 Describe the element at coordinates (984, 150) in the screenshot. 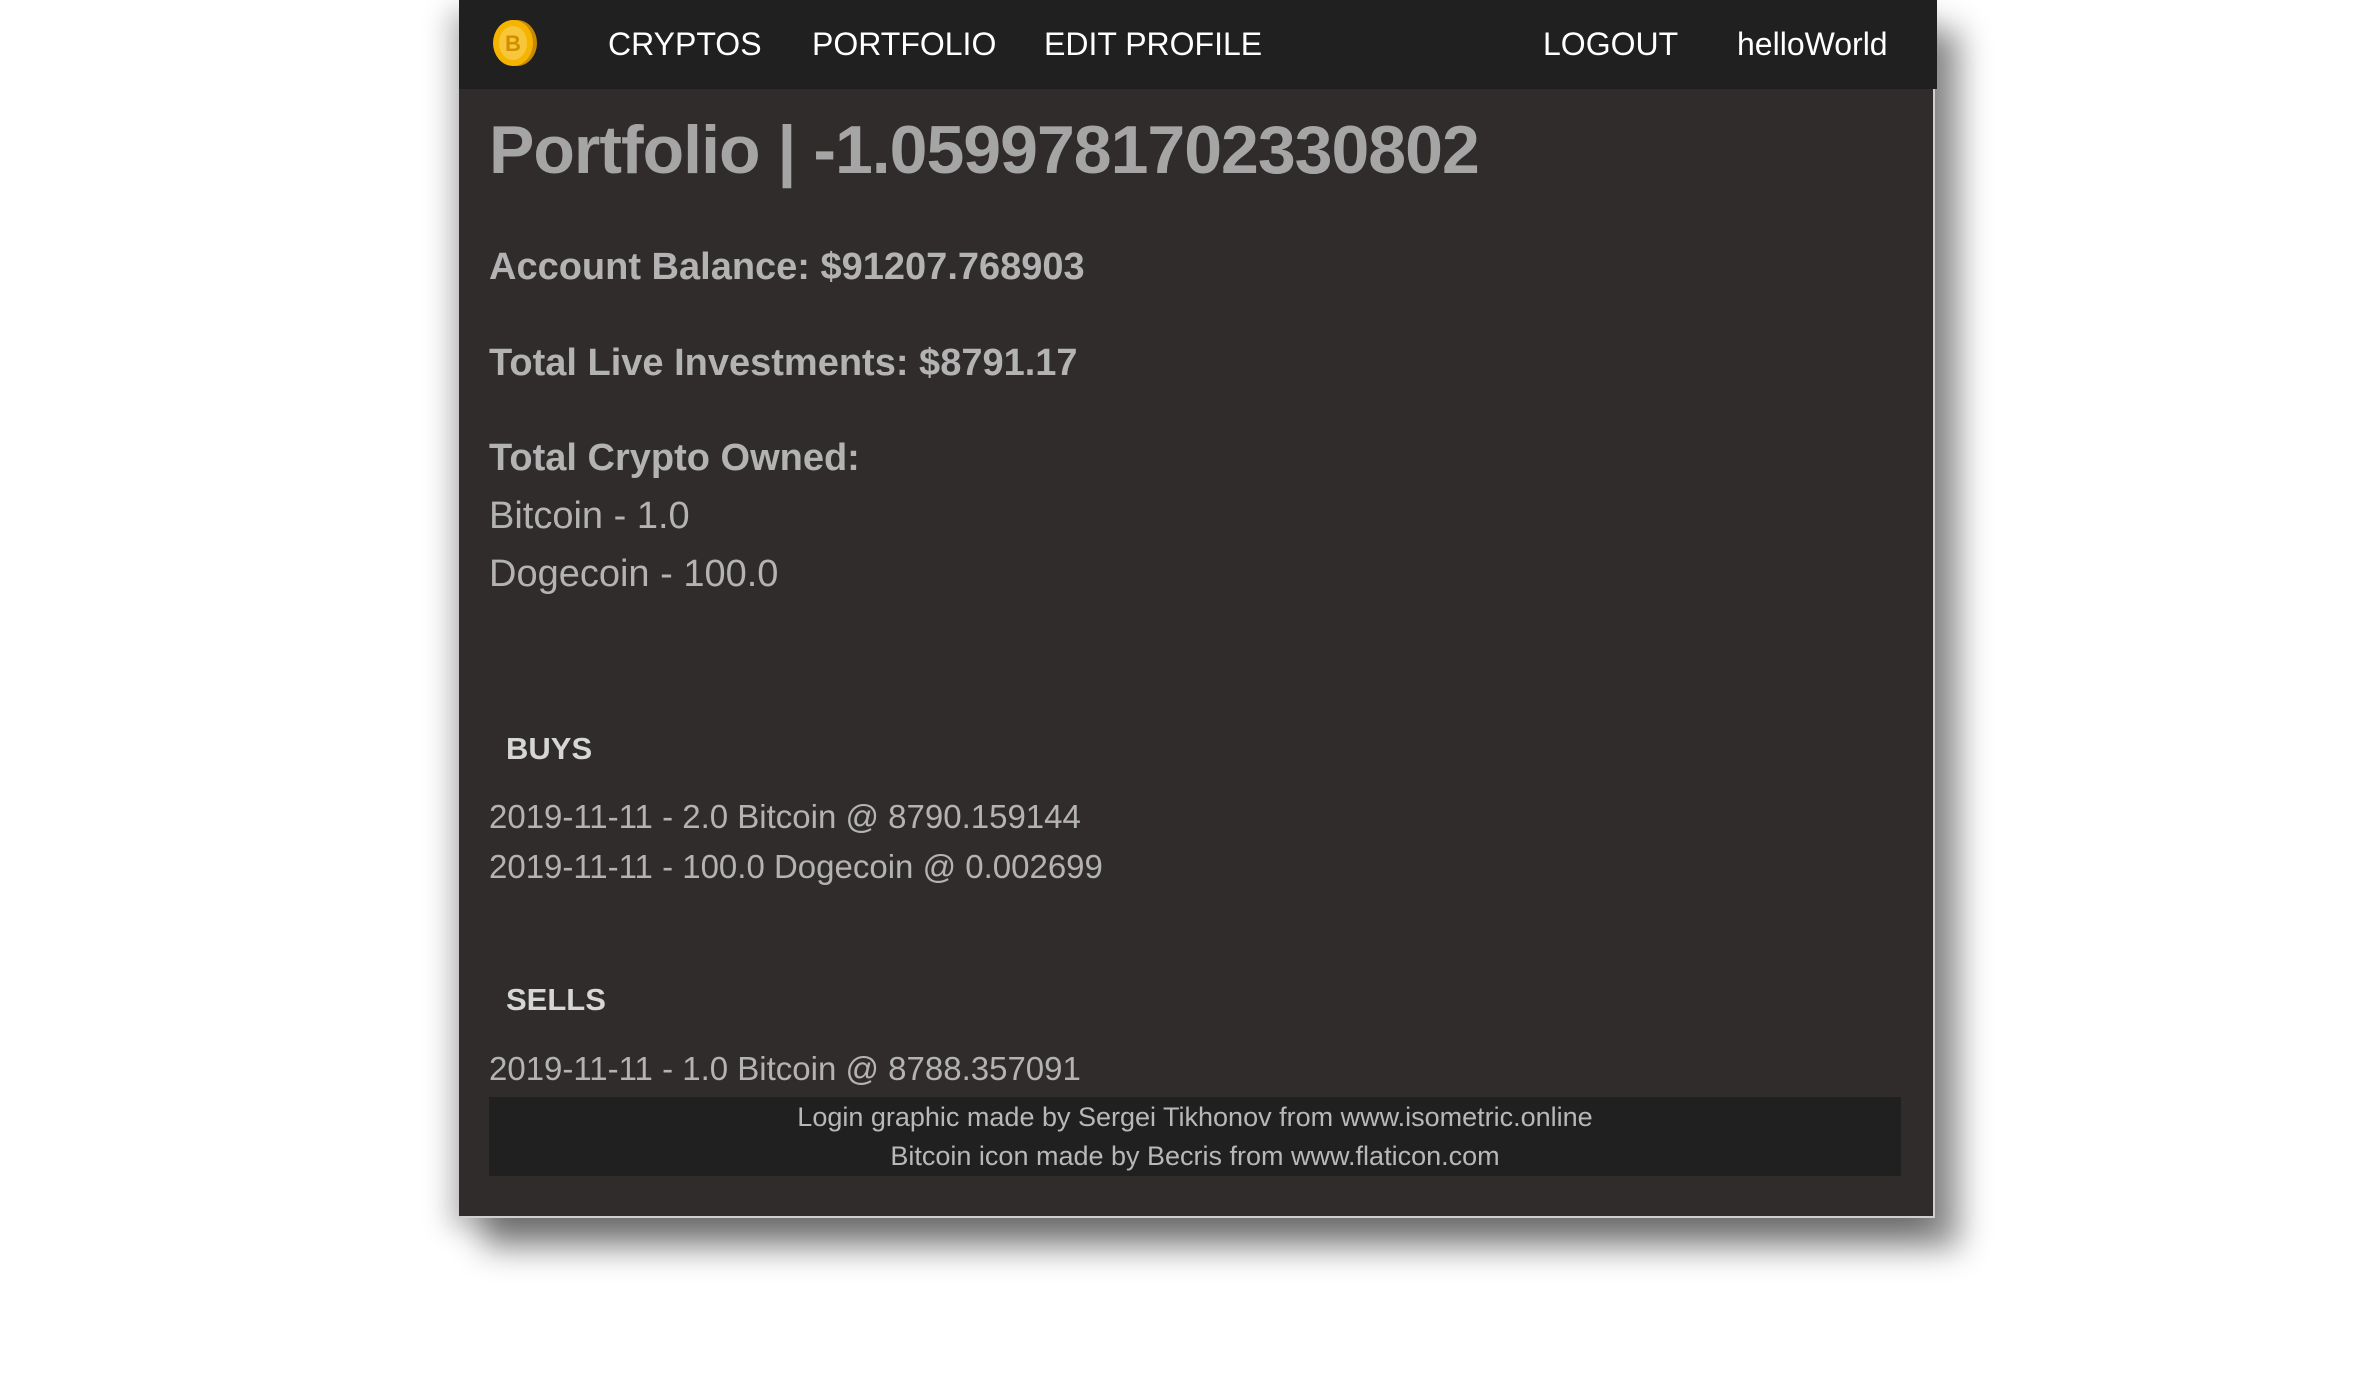

I see `page-title: Portfolio | -1.0599781702330802` at that location.